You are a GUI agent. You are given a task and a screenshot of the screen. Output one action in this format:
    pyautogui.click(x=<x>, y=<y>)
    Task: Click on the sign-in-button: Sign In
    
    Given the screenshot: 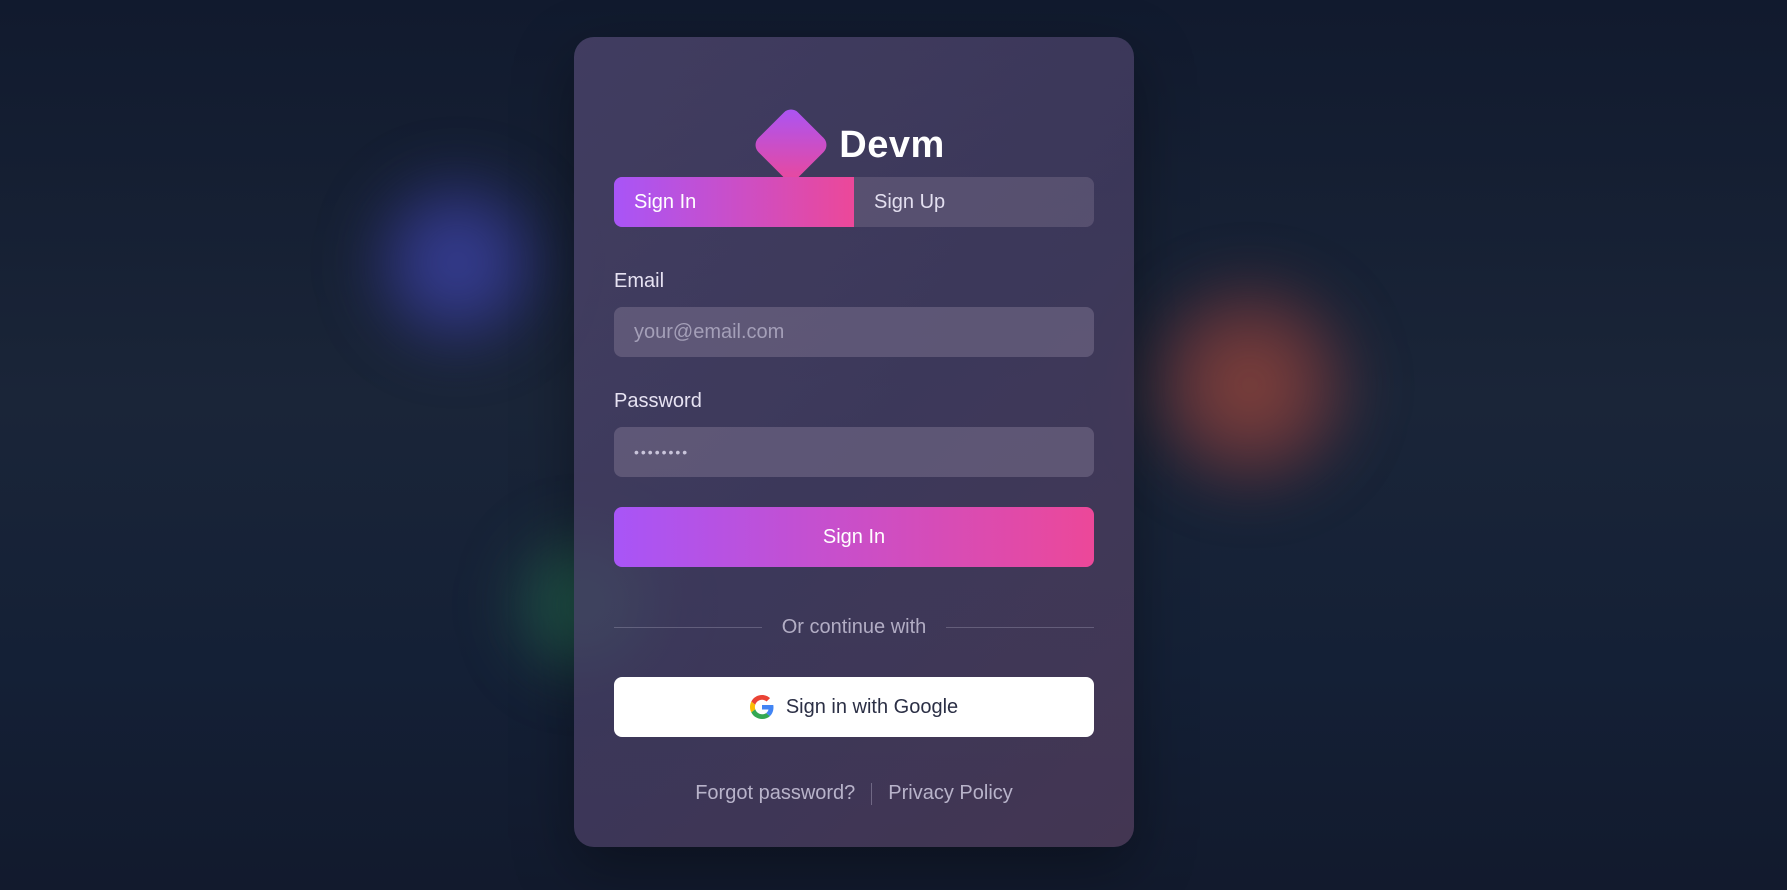 What is the action you would take?
    pyautogui.click(x=854, y=537)
    